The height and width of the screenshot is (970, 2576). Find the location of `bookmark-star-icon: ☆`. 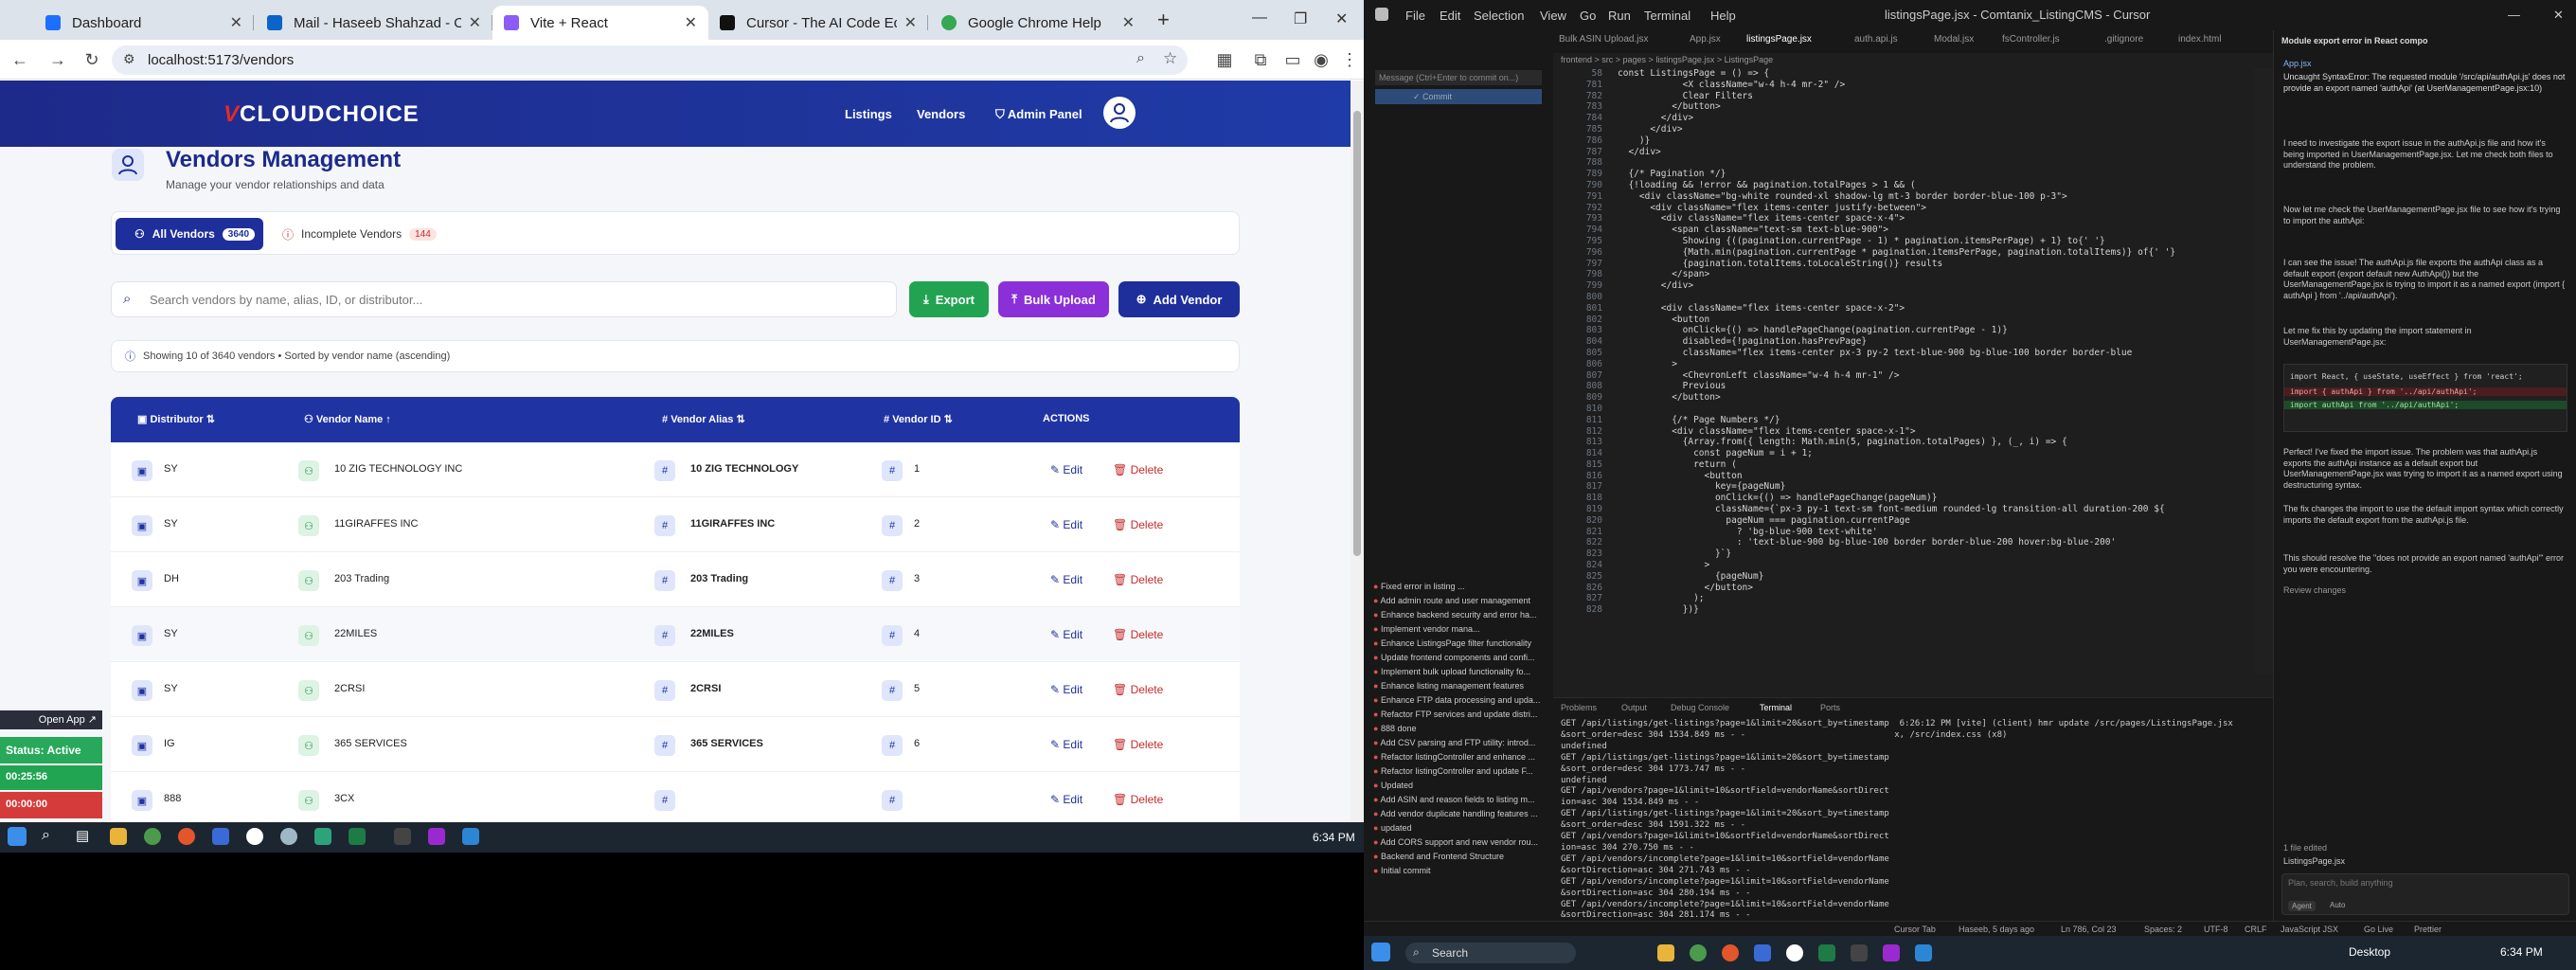

bookmark-star-icon: ☆ is located at coordinates (1170, 58).